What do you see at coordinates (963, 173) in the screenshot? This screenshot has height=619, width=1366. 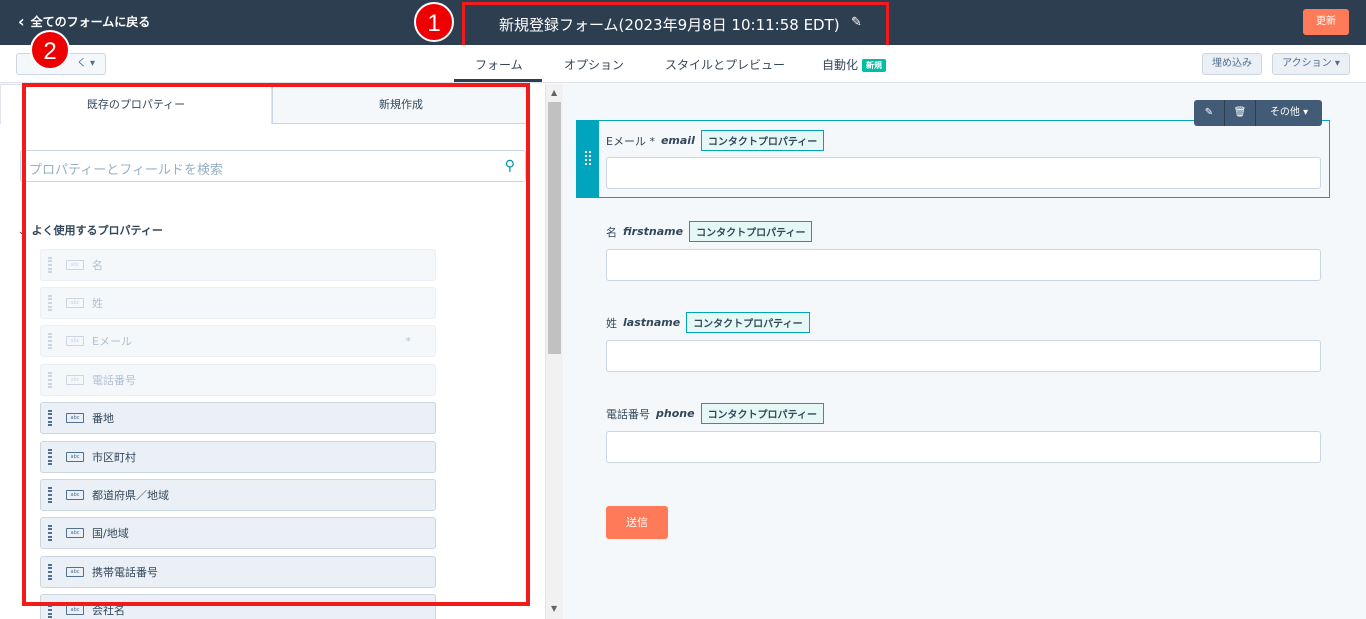 I see `email-input` at bounding box center [963, 173].